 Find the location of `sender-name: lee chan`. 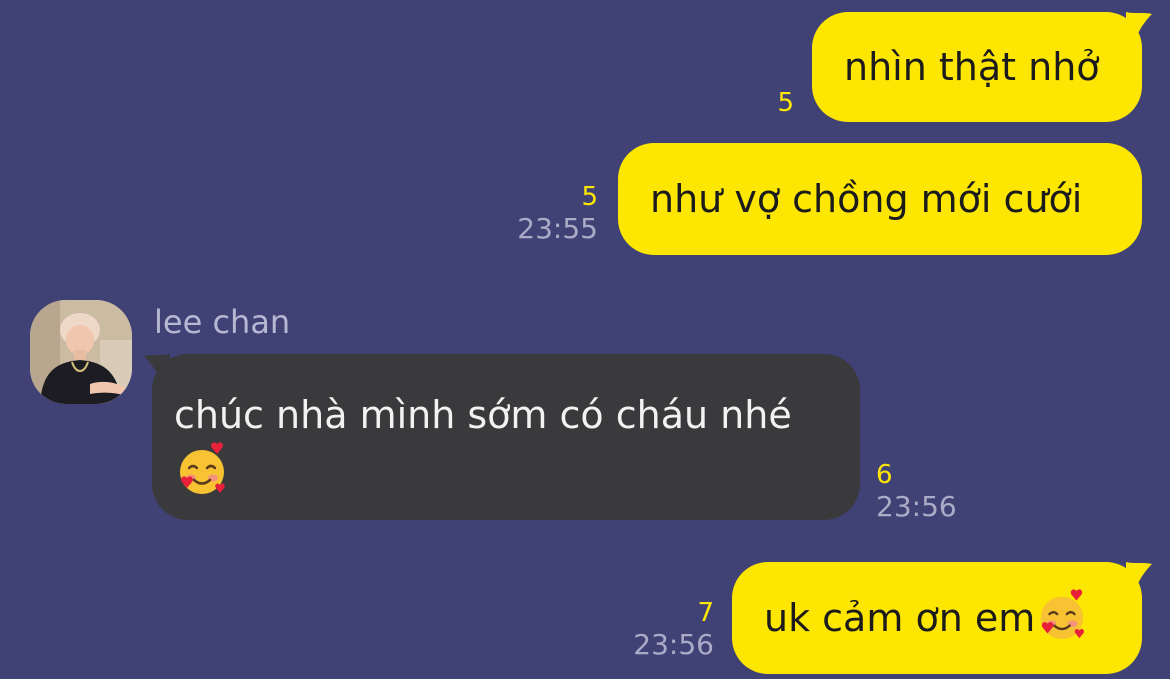

sender-name: lee chan is located at coordinates (222, 322).